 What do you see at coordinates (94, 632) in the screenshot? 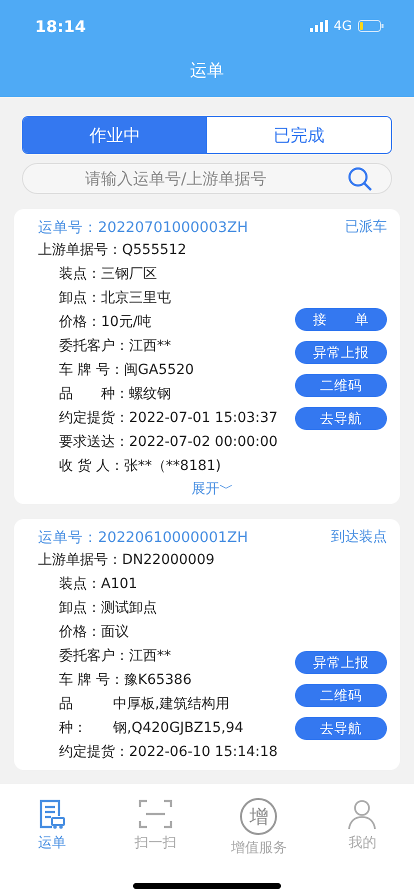
I see `field-text: 价格：面议` at bounding box center [94, 632].